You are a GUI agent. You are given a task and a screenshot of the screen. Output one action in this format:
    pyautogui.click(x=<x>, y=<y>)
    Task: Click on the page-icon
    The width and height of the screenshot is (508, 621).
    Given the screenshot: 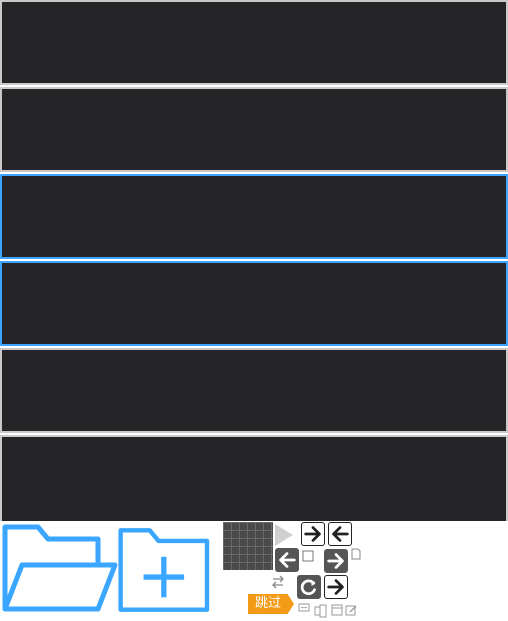 What is the action you would take?
    pyautogui.click(x=356, y=554)
    